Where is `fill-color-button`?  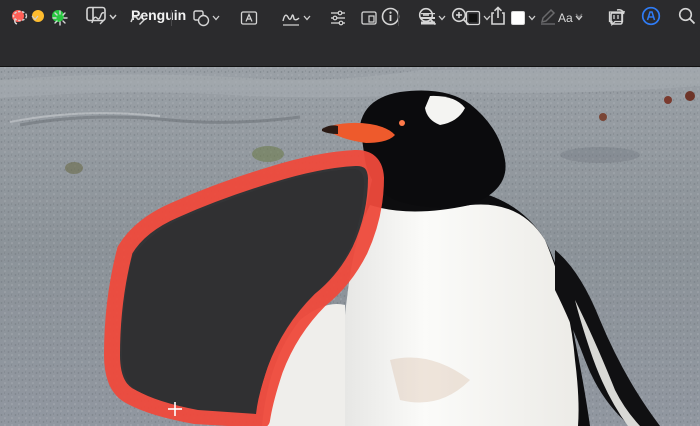 fill-color-button is located at coordinates (523, 18).